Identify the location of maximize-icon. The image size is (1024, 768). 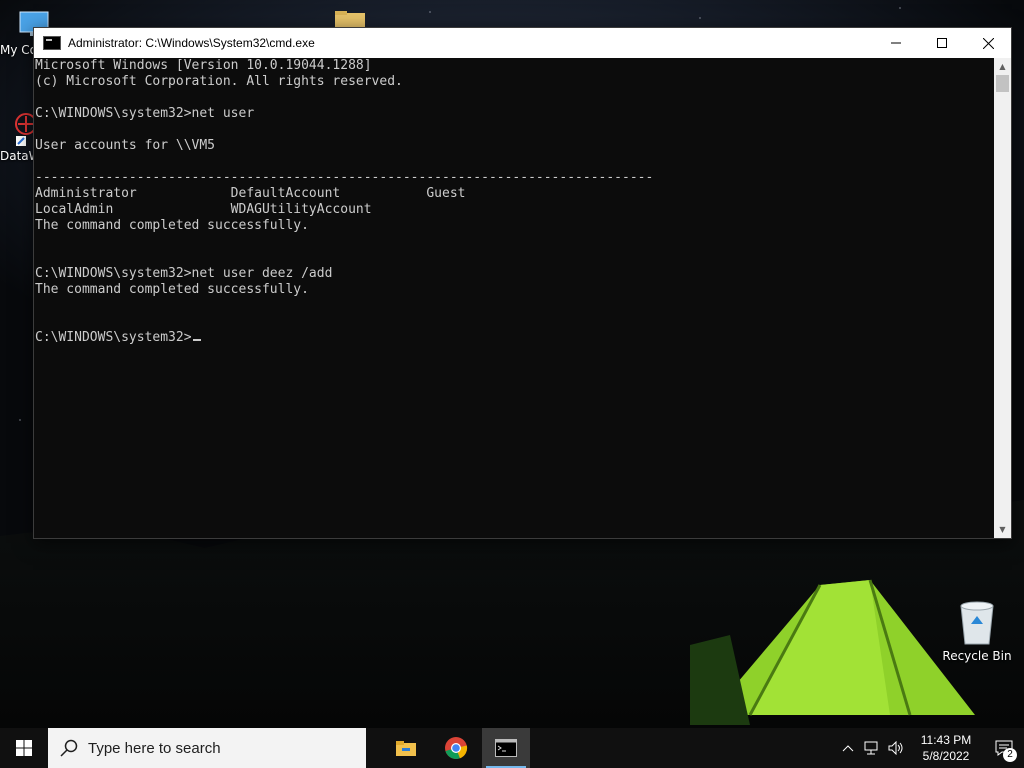
(942, 43).